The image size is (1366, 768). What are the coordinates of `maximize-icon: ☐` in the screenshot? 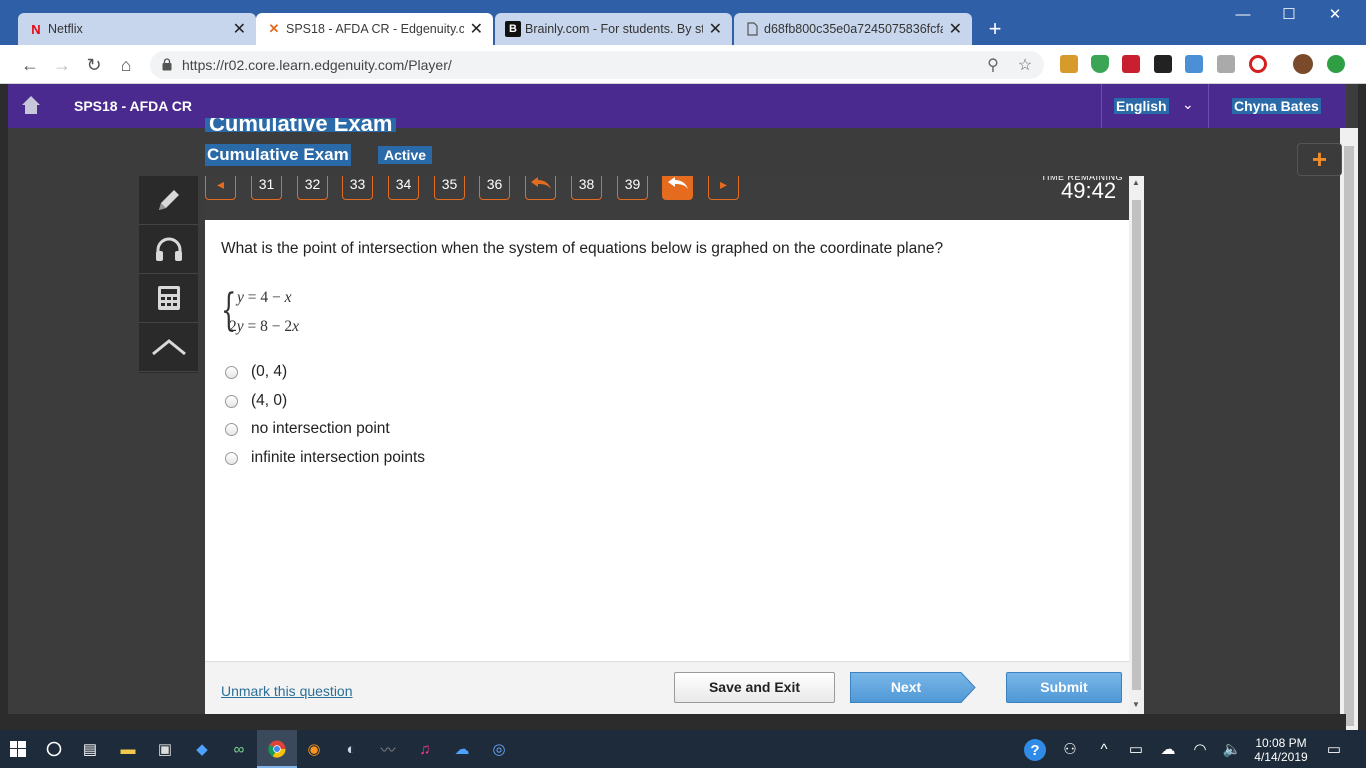 It's located at (1289, 15).